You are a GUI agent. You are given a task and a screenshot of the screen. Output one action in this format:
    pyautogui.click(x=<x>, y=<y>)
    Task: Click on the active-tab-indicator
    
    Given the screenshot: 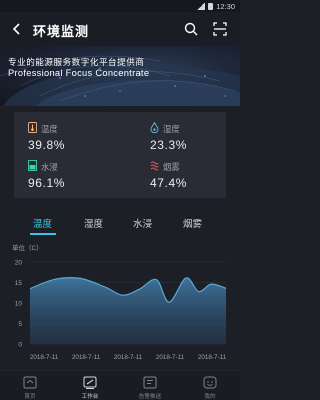 What is the action you would take?
    pyautogui.click(x=43, y=234)
    